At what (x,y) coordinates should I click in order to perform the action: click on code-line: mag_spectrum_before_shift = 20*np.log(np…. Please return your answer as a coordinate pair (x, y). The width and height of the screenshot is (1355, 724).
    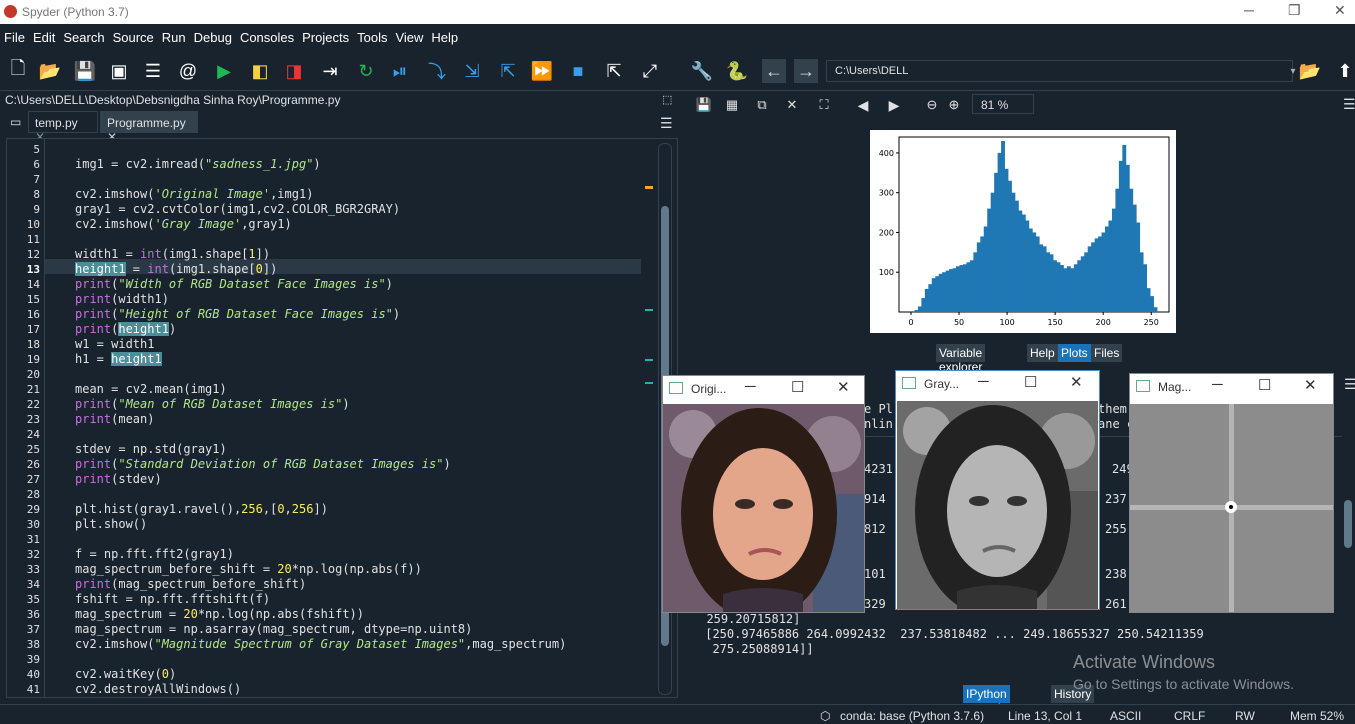
    Looking at the image, I should click on (248, 569).